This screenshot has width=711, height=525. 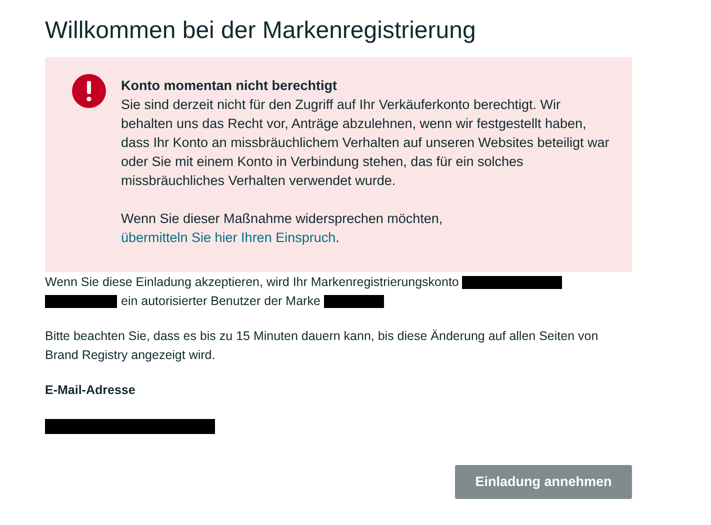 What do you see at coordinates (322, 346) in the screenshot?
I see `notice-text: Bitte beachten Sie, dass es bis zu 15 Minuten dauern kann, bis diese Änderung auf allen Seiten von Brand Registry angezeigt wird.` at bounding box center [322, 346].